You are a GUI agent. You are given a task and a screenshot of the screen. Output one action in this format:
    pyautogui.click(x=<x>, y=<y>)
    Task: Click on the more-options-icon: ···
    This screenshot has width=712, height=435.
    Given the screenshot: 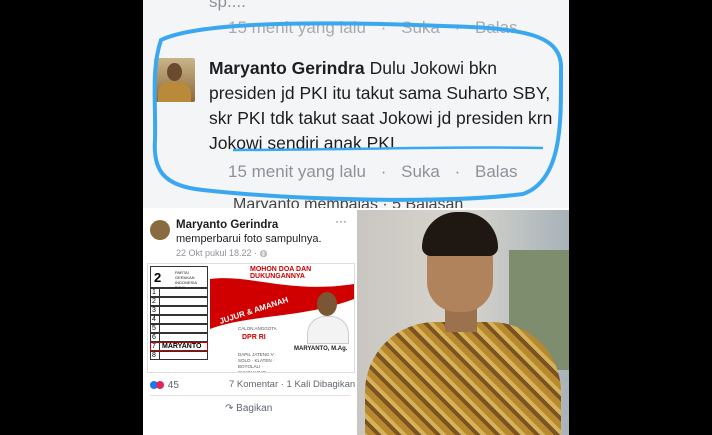 What is the action you would take?
    pyautogui.click(x=341, y=221)
    